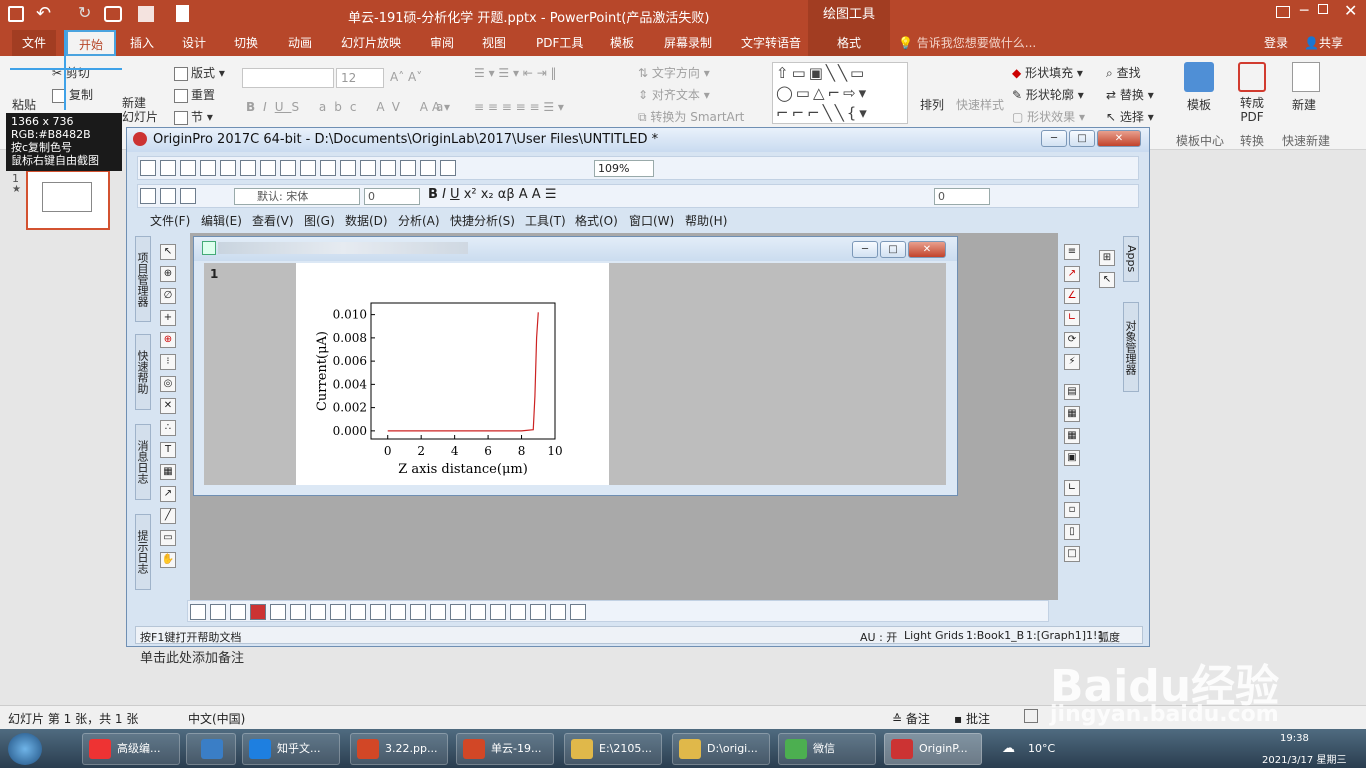  Describe the element at coordinates (706, 220) in the screenshot. I see `menu-help: 帮助(H)` at that location.